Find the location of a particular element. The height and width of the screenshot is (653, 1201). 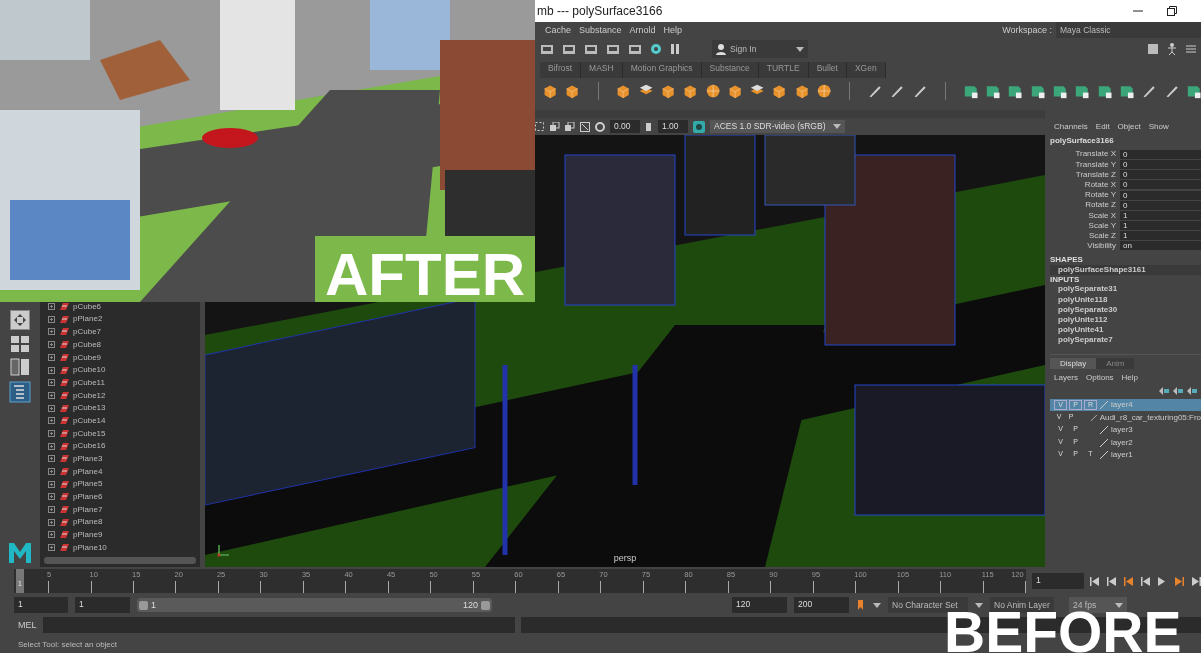

menu-item: Options is located at coordinates (1100, 378).